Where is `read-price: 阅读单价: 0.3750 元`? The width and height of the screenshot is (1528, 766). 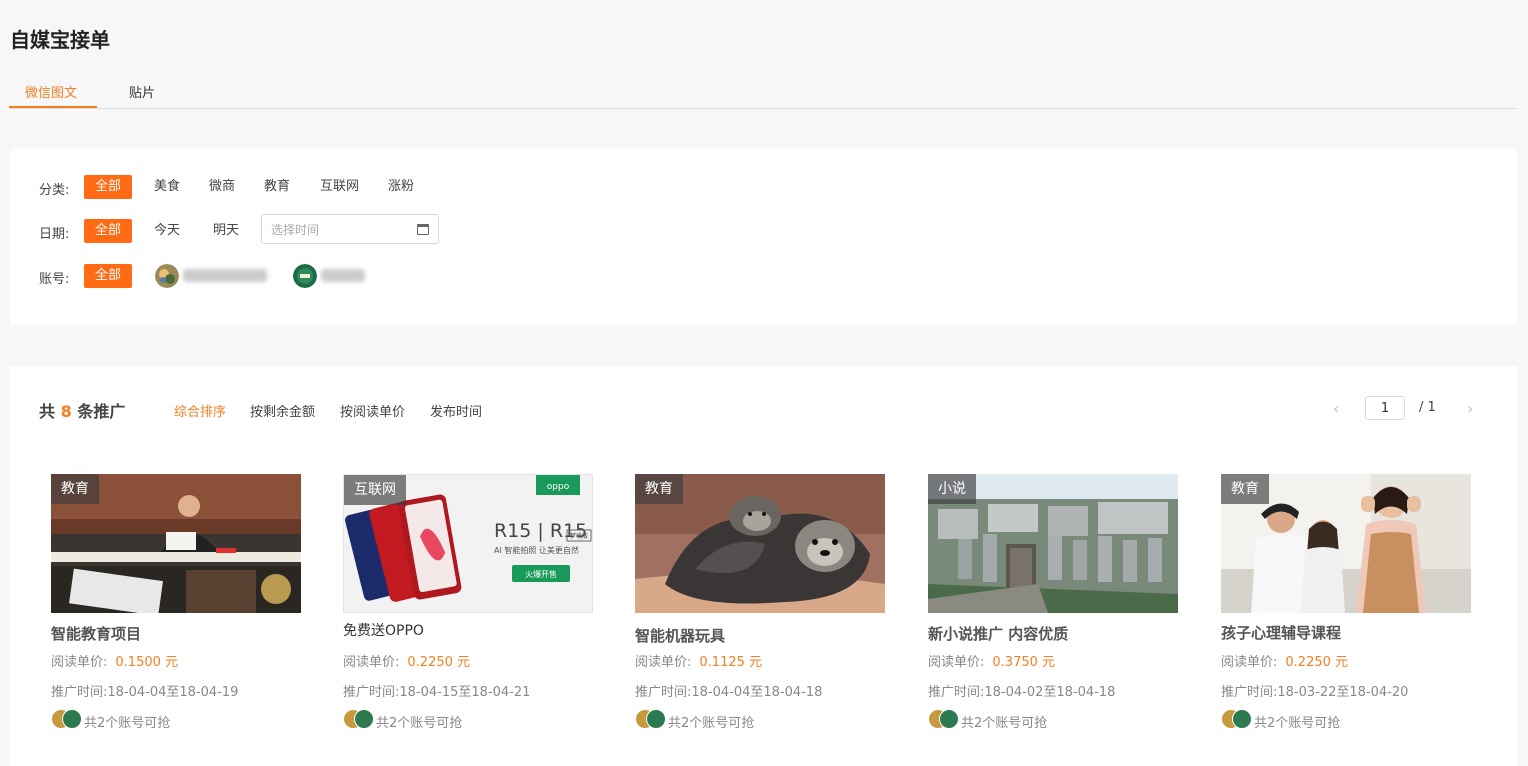 read-price: 阅读单价: 0.3750 元 is located at coordinates (991, 660).